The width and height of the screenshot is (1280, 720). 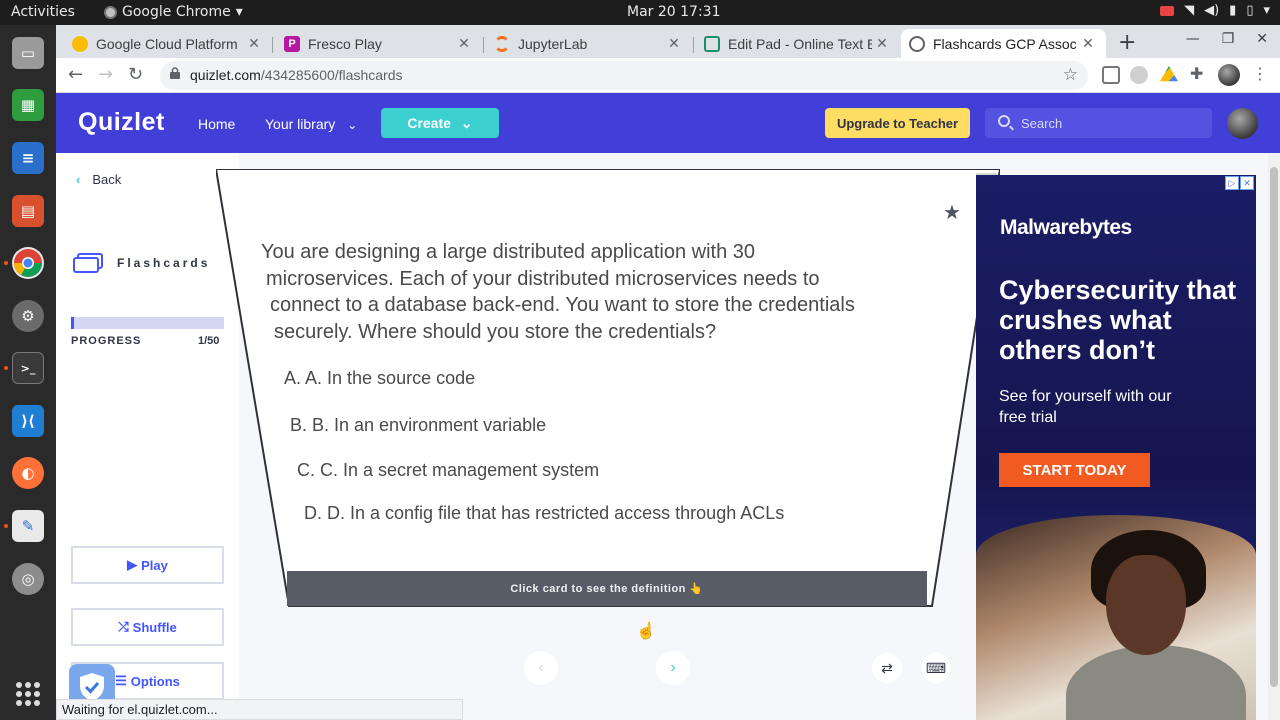 What do you see at coordinates (292, 43) in the screenshot?
I see `fresco-icon: P` at bounding box center [292, 43].